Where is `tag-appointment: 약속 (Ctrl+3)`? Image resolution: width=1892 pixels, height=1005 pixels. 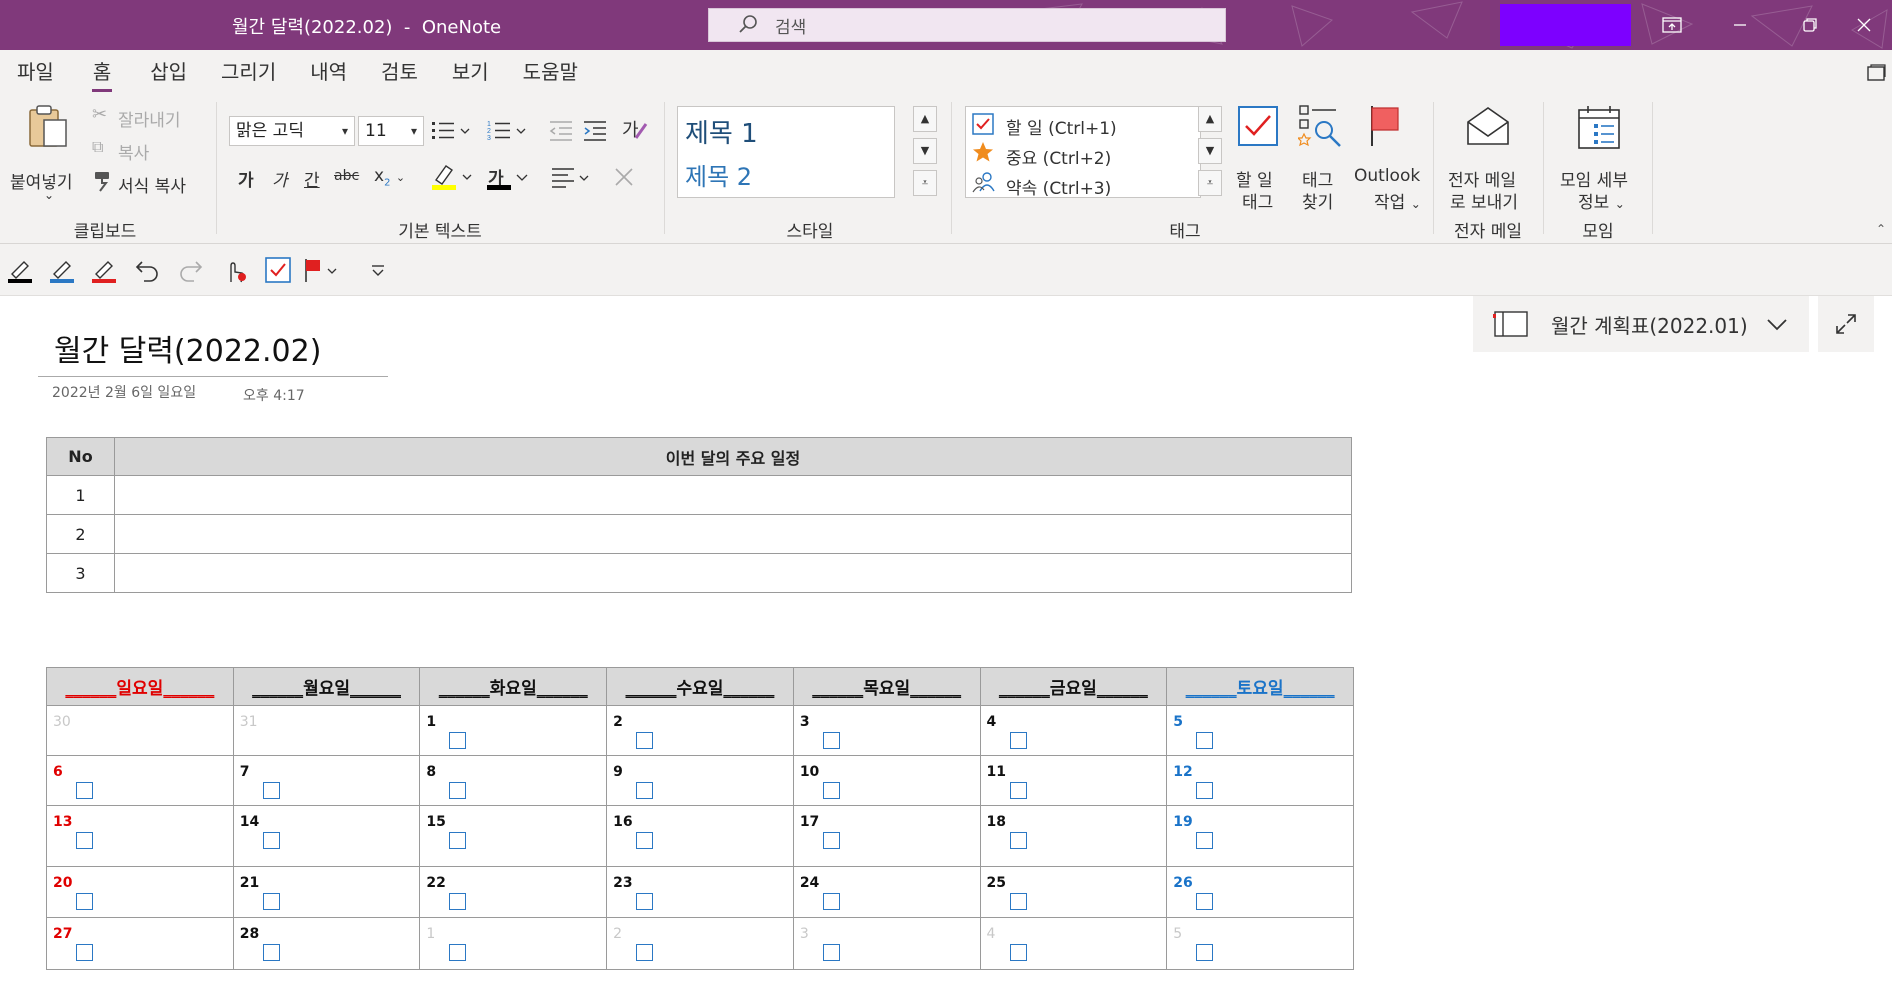
tag-appointment: 약속 (Ctrl+3) is located at coordinates (1082, 185).